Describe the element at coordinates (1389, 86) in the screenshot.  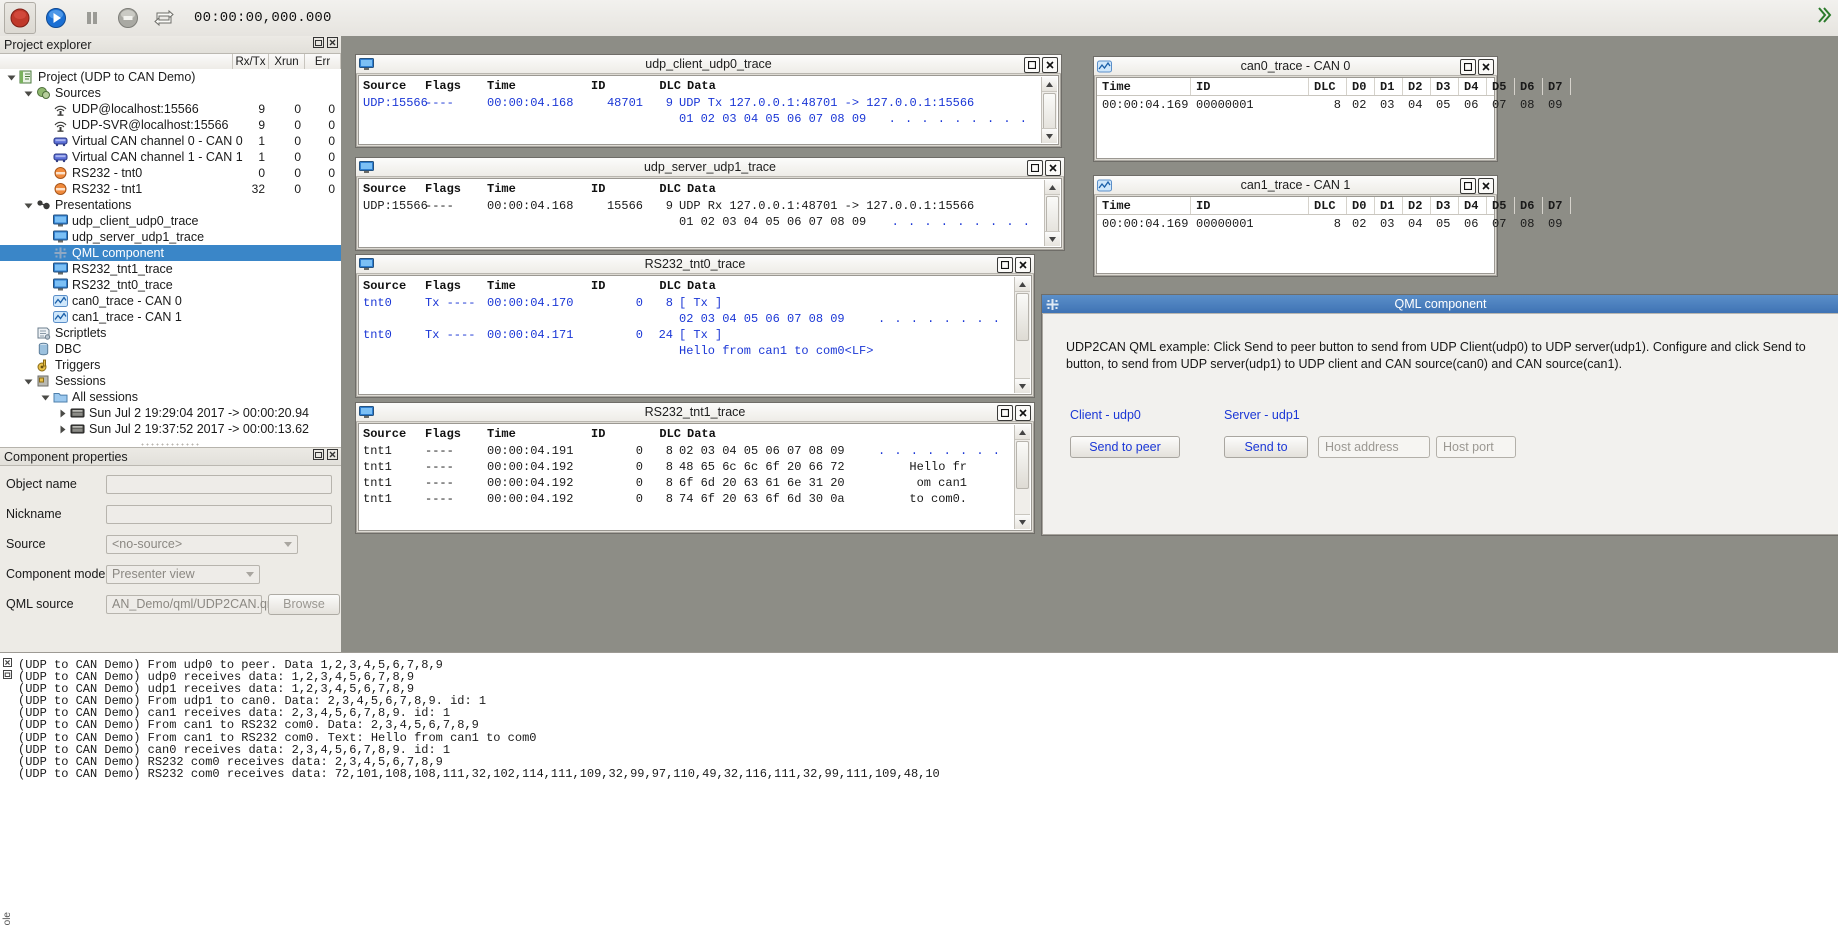
I see `can-column-d1: D1` at that location.